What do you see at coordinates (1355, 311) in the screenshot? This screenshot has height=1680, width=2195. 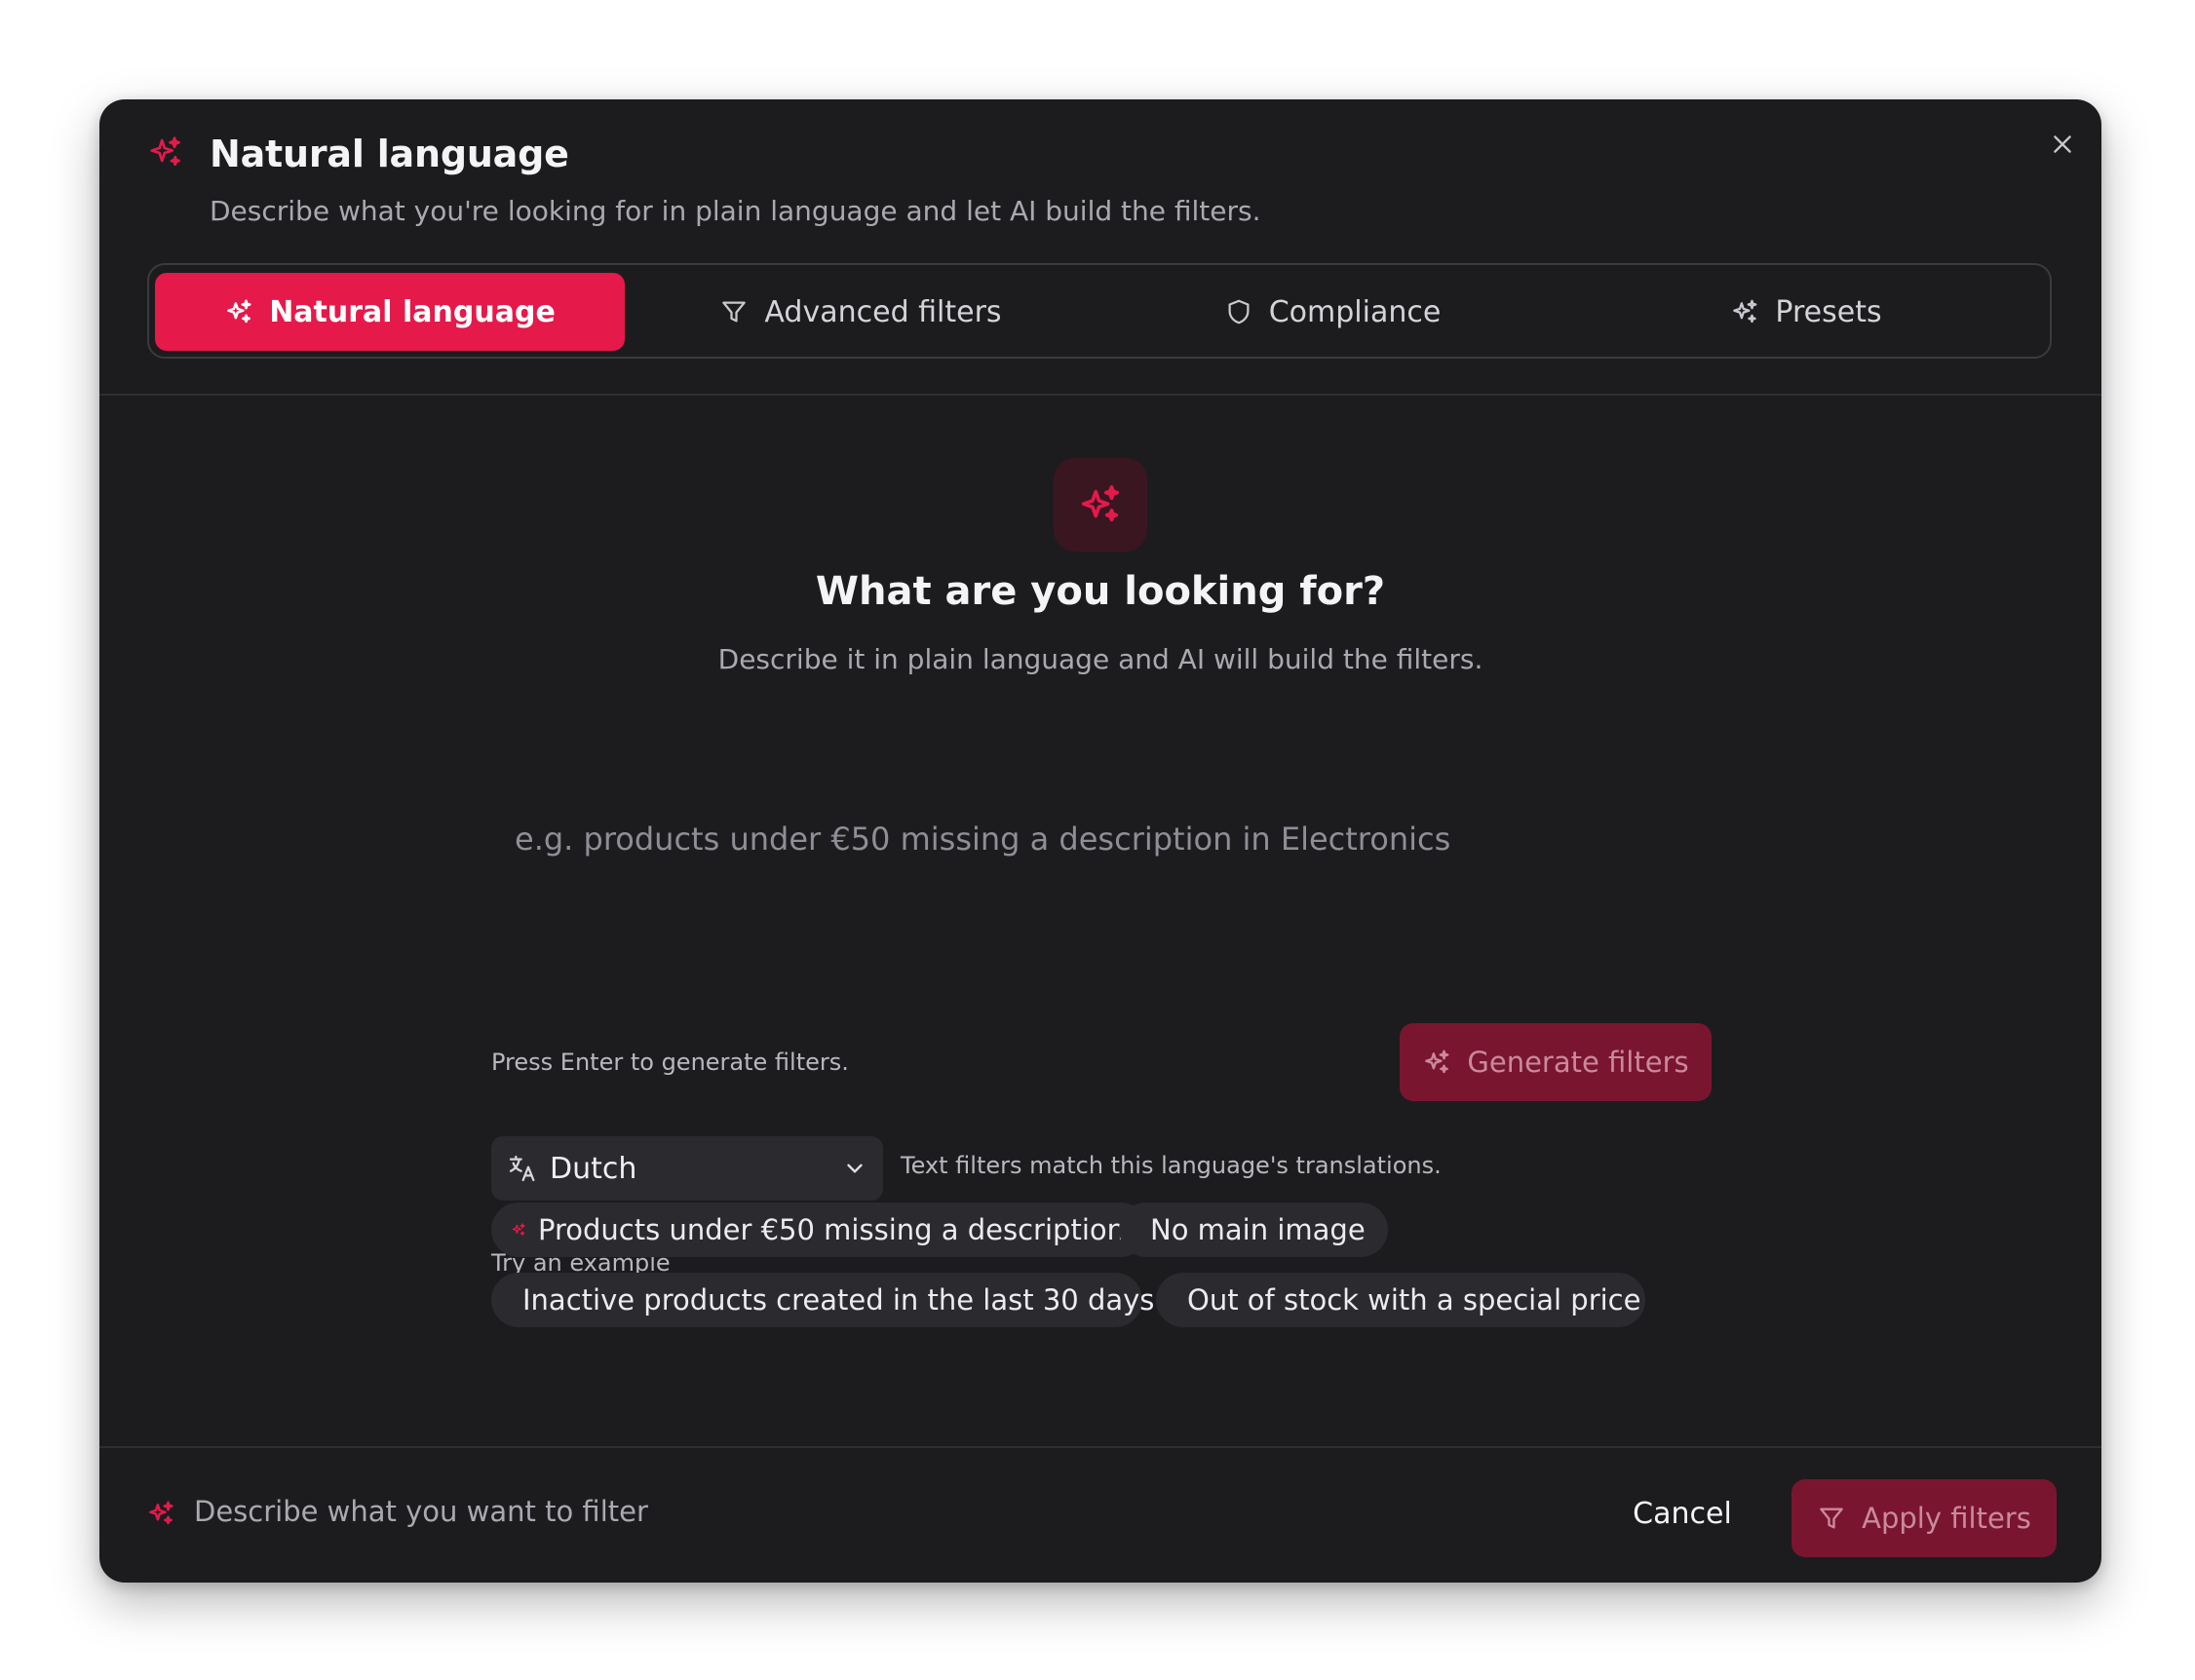 I see `tab-label: Compliance` at bounding box center [1355, 311].